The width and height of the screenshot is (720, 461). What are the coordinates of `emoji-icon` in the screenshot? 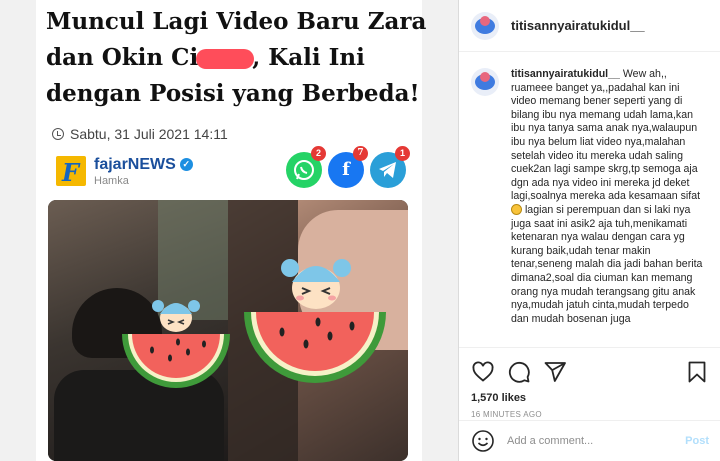 It's located at (516, 209).